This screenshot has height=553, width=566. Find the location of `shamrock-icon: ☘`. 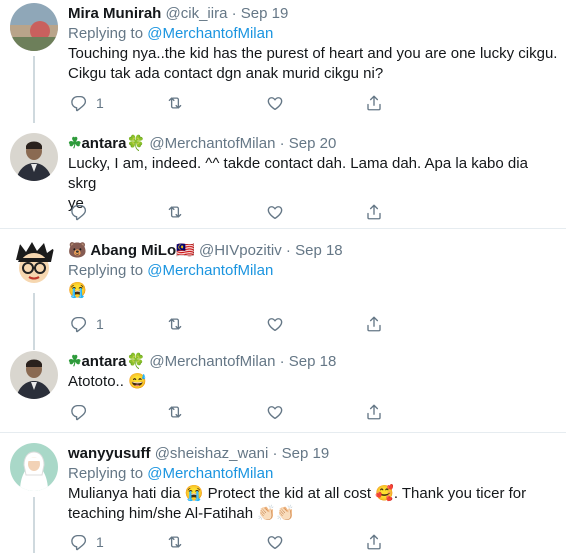

shamrock-icon: ☘ is located at coordinates (75, 361).